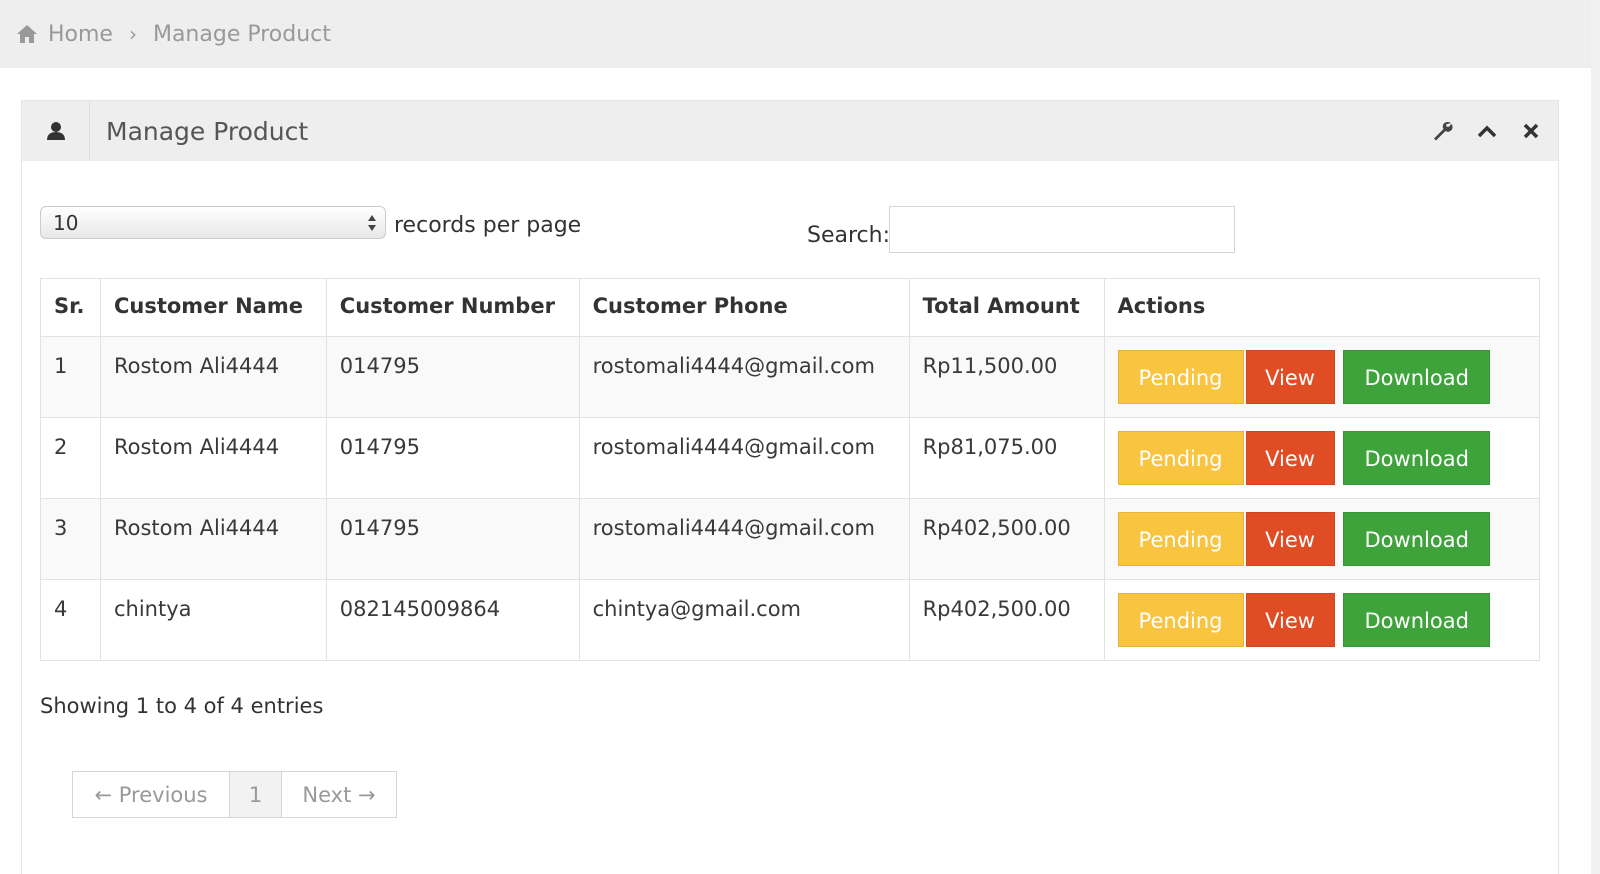  Describe the element at coordinates (339, 794) in the screenshot. I see `next-page-button: Next →` at that location.